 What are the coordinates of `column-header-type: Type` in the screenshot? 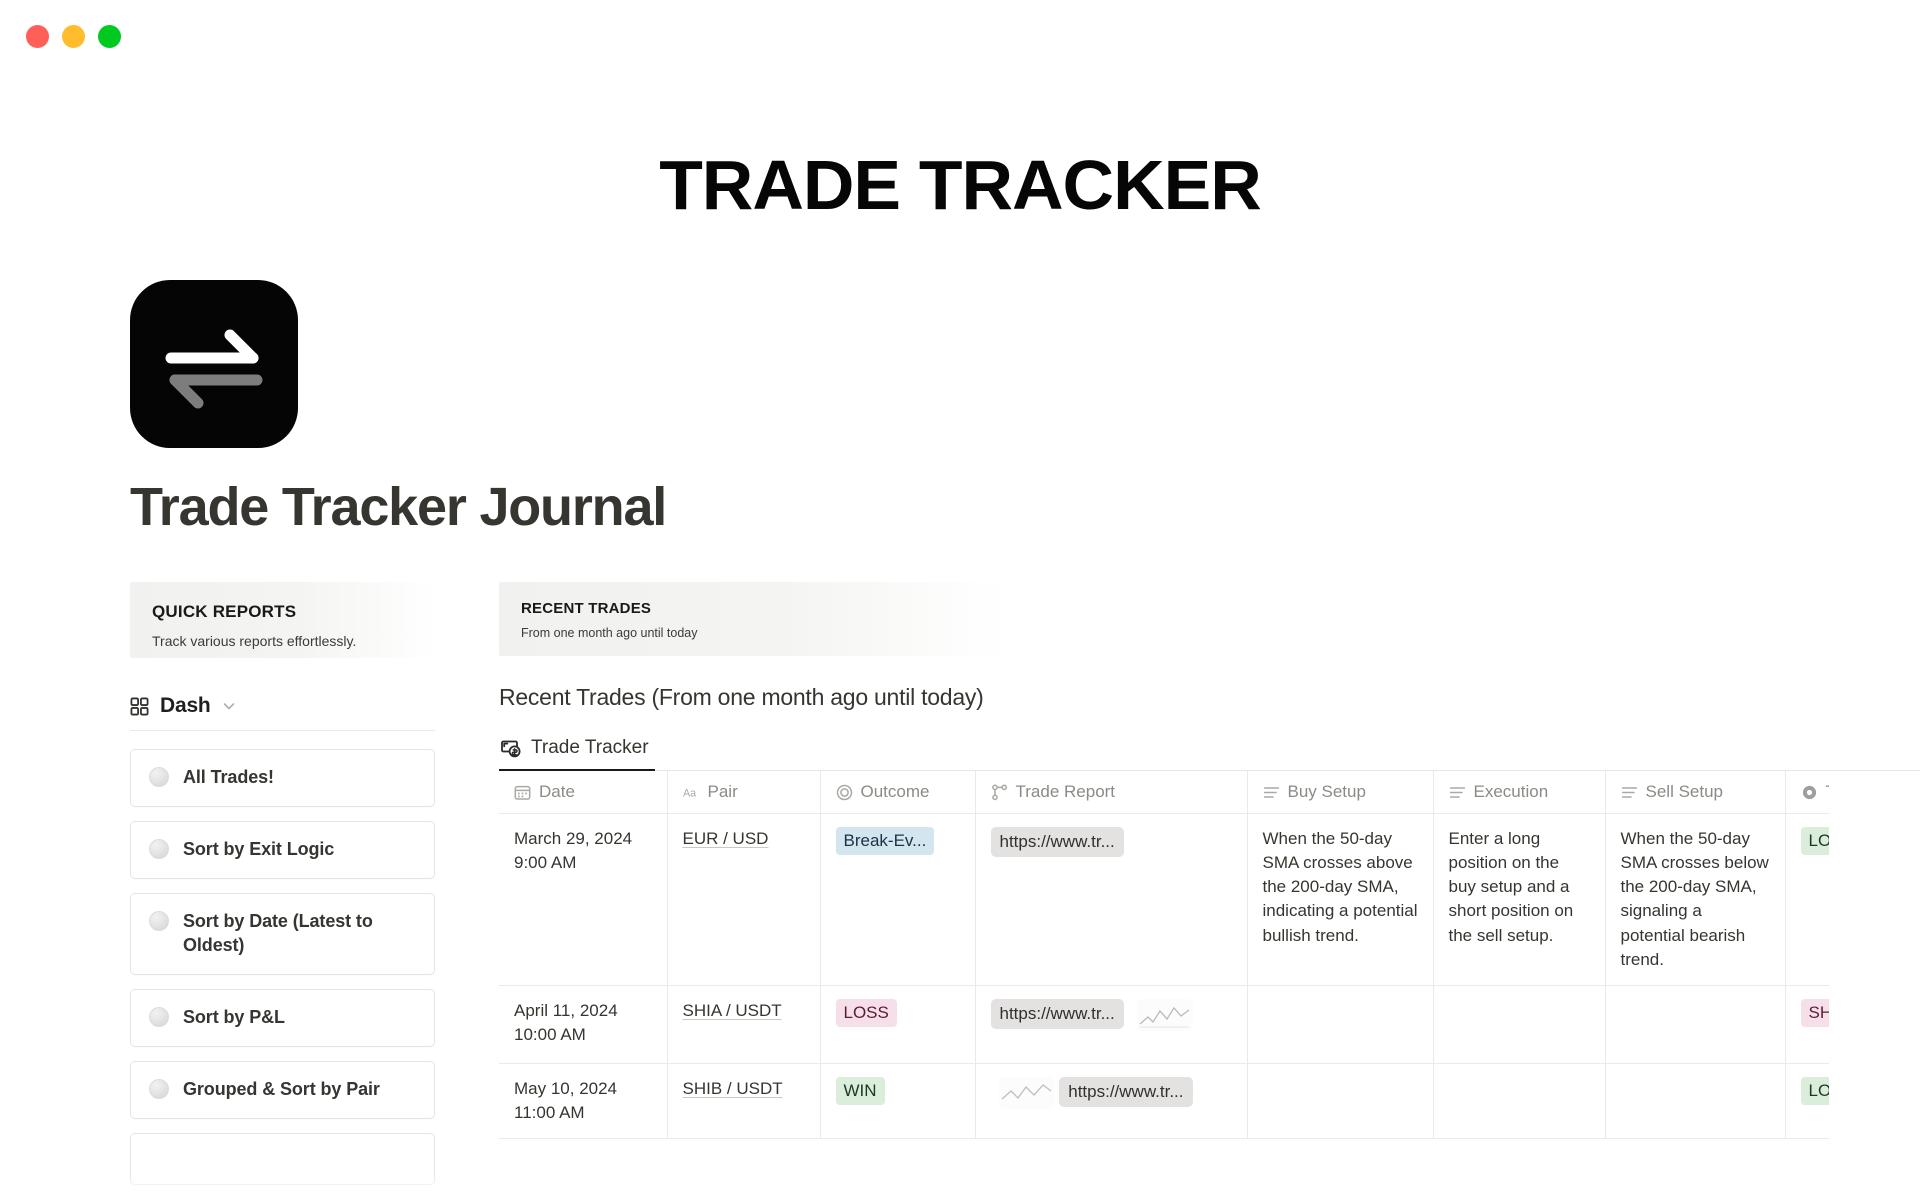 It's located at (1807, 793).